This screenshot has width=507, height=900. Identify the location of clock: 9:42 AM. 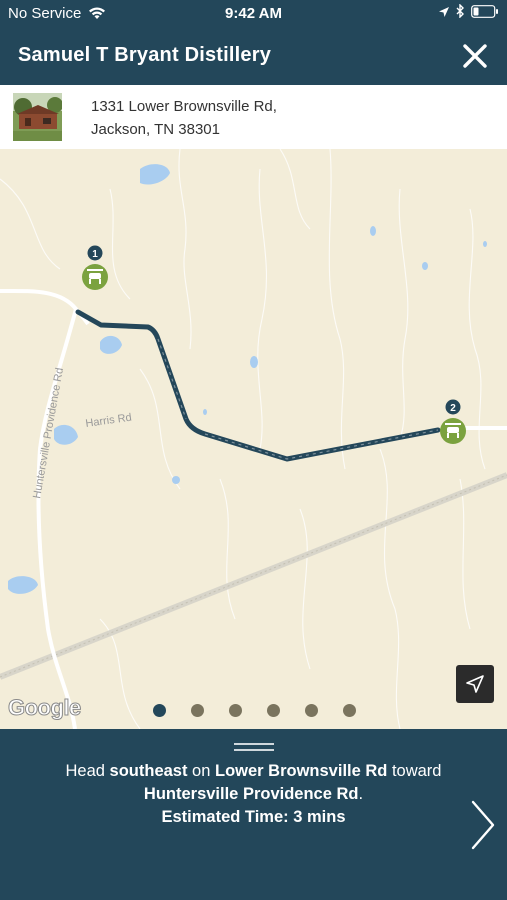
(253, 13).